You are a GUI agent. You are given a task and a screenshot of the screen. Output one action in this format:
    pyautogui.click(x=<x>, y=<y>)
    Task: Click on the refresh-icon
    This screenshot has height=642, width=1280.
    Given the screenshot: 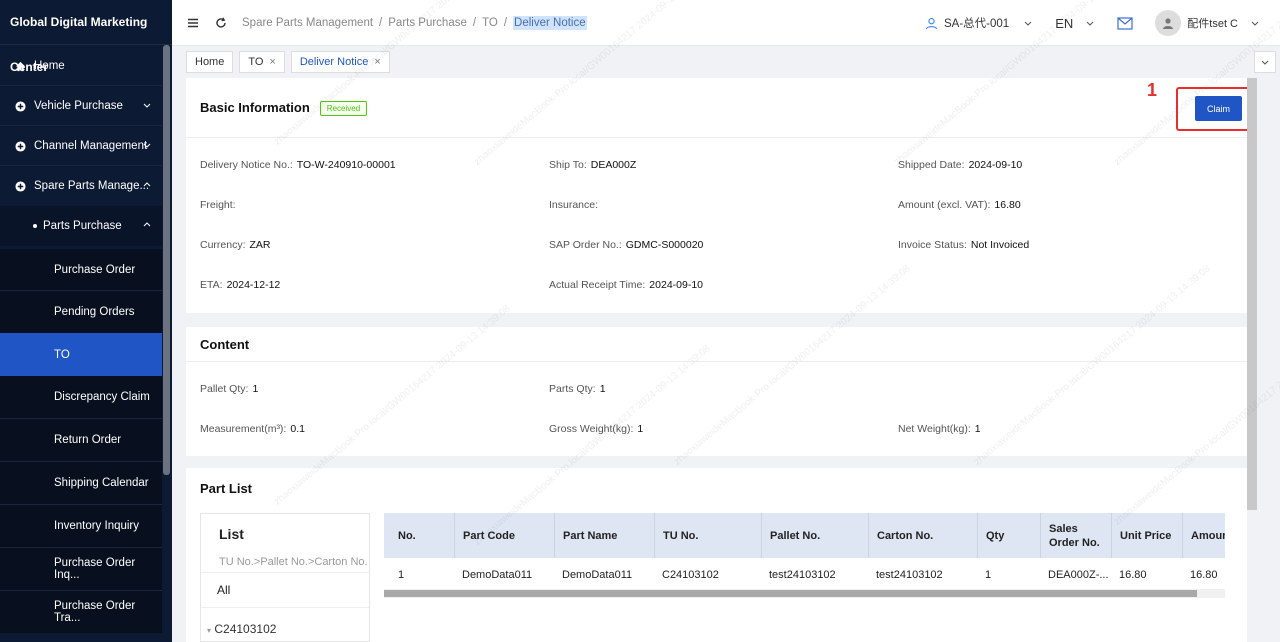 What is the action you would take?
    pyautogui.click(x=221, y=23)
    